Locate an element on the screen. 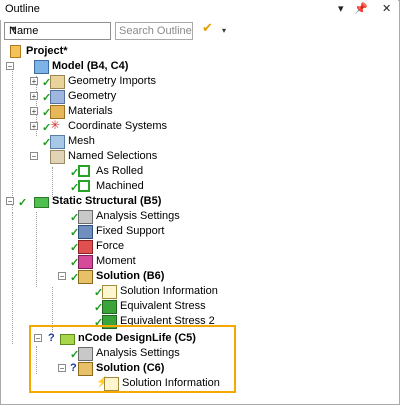 This screenshot has height=405, width=400. named-selections-icon is located at coordinates (57, 157).